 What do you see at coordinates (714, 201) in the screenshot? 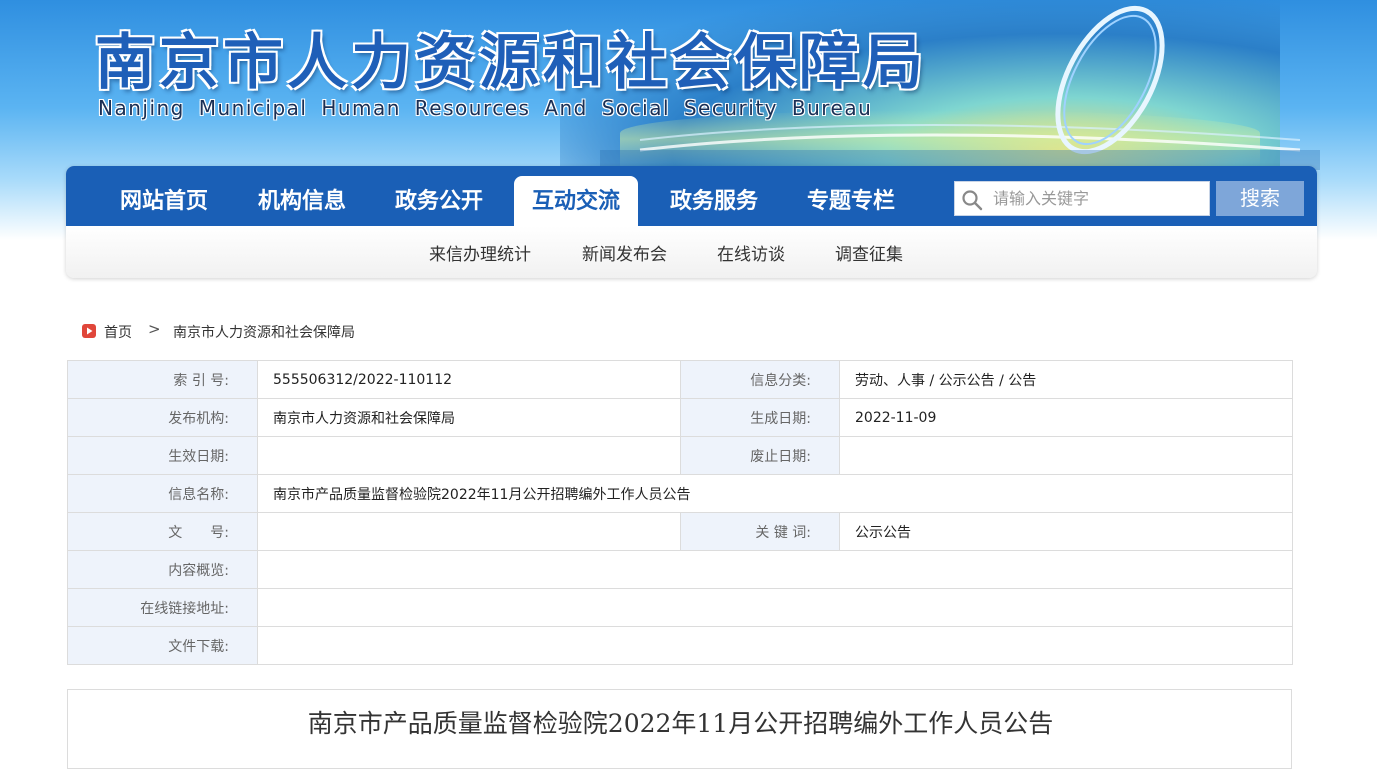
I see `nav-item-services: 政务服务` at bounding box center [714, 201].